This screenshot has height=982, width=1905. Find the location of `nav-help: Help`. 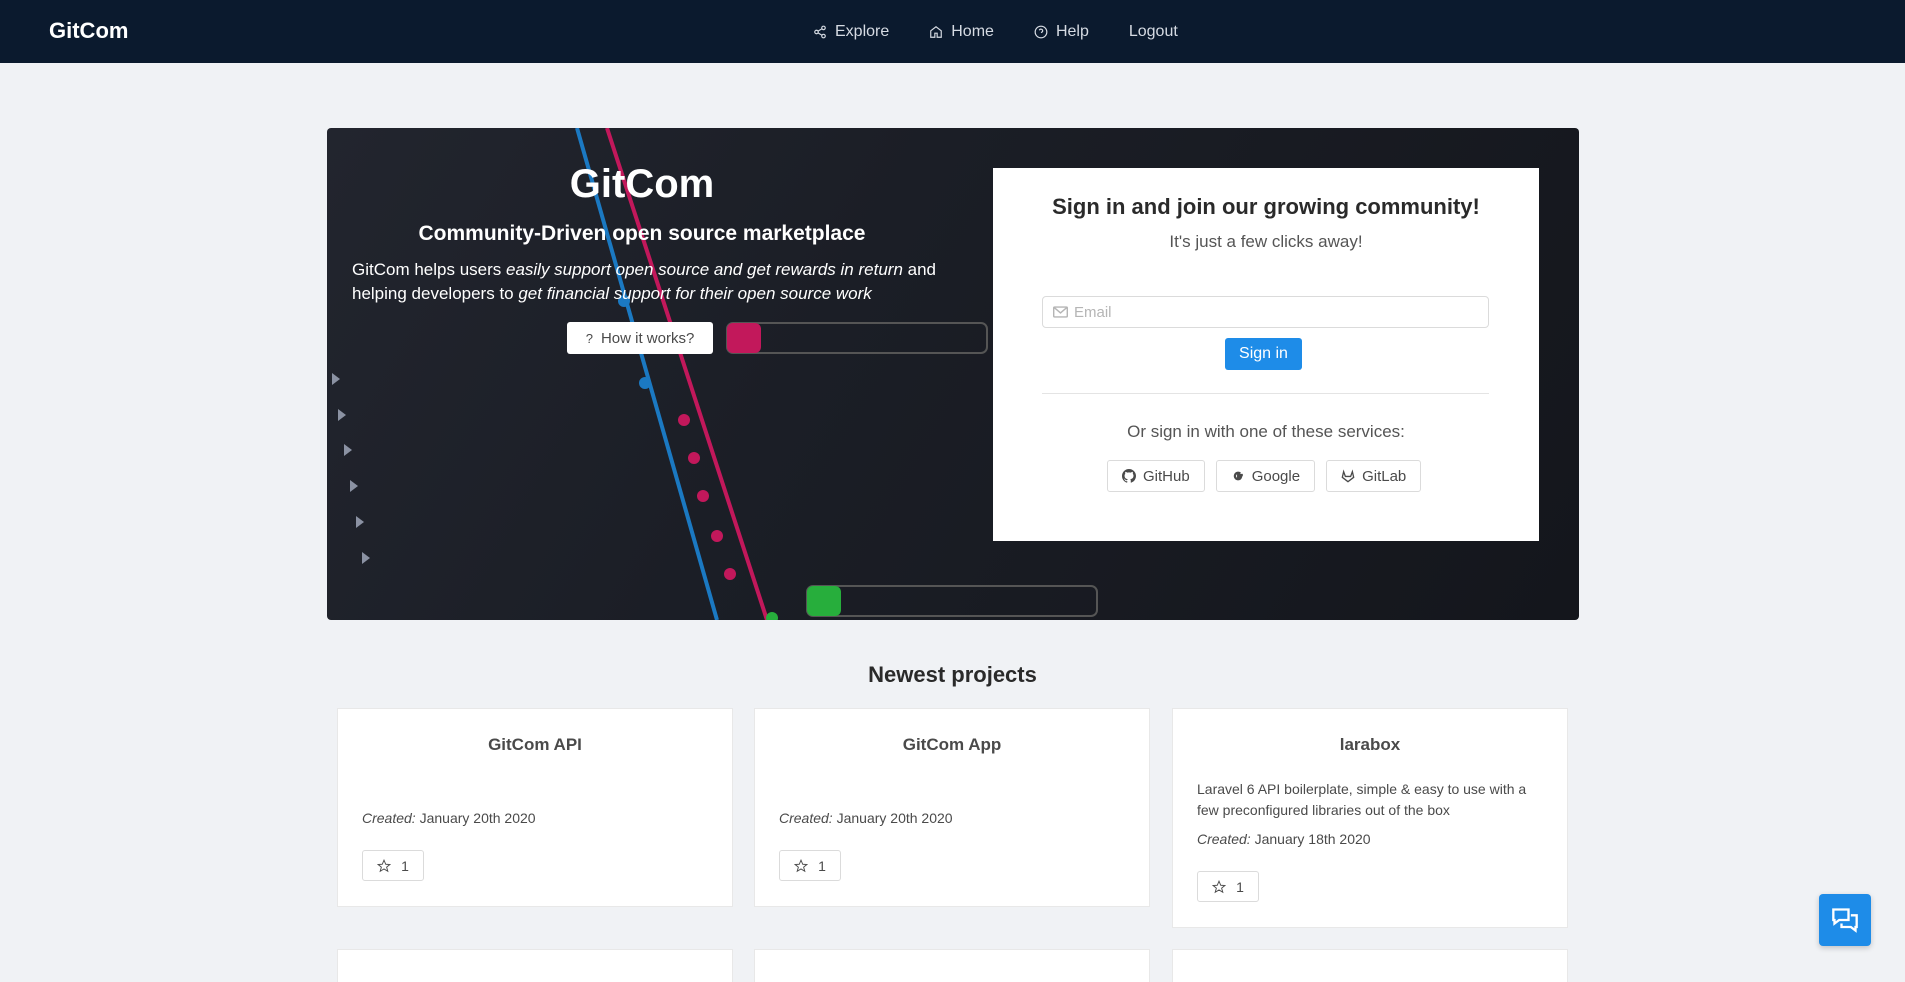

nav-help: Help is located at coordinates (1061, 32).